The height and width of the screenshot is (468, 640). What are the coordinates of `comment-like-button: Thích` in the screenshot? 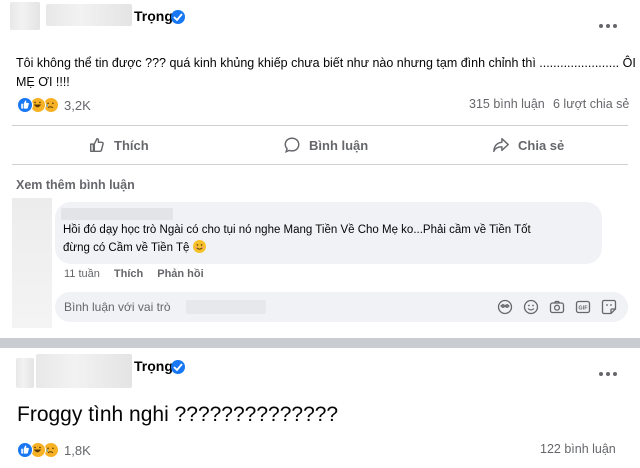 It's located at (128, 274).